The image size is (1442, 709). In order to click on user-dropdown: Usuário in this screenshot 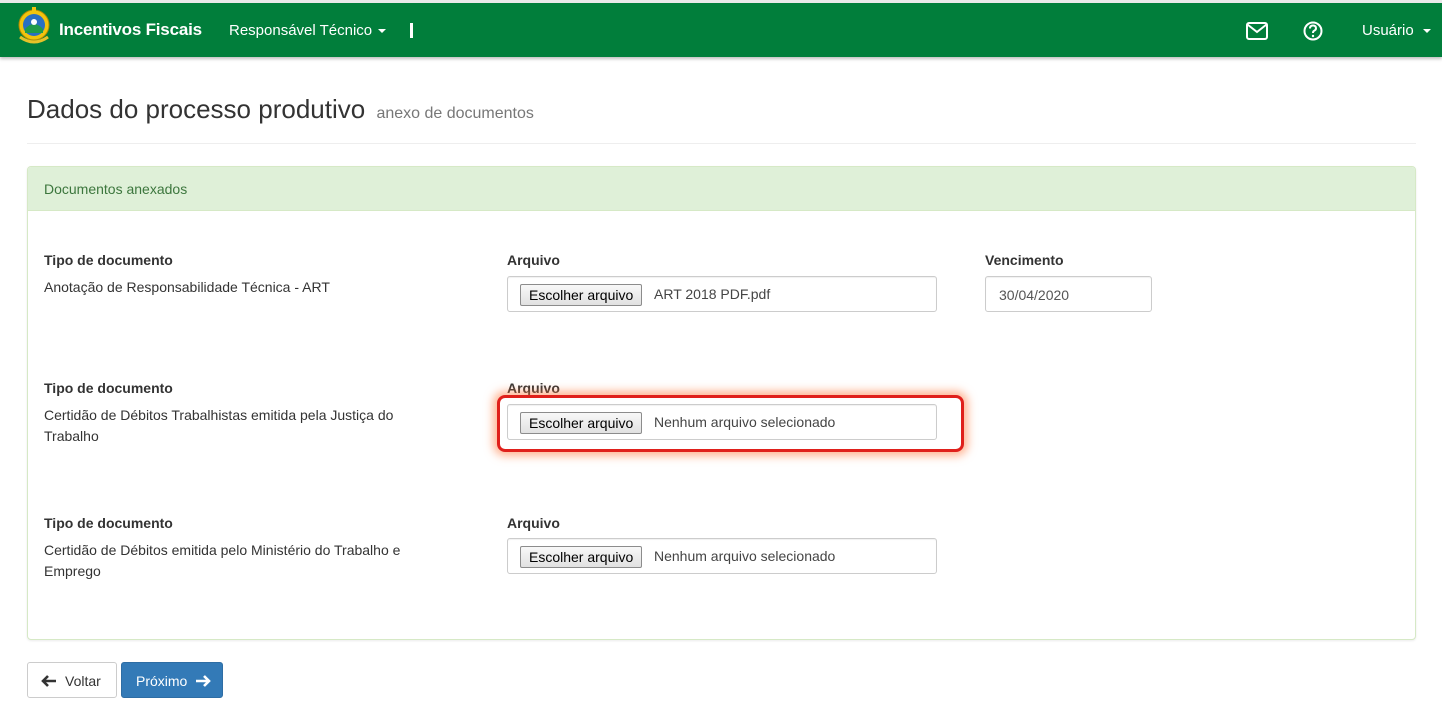, I will do `click(1396, 30)`.